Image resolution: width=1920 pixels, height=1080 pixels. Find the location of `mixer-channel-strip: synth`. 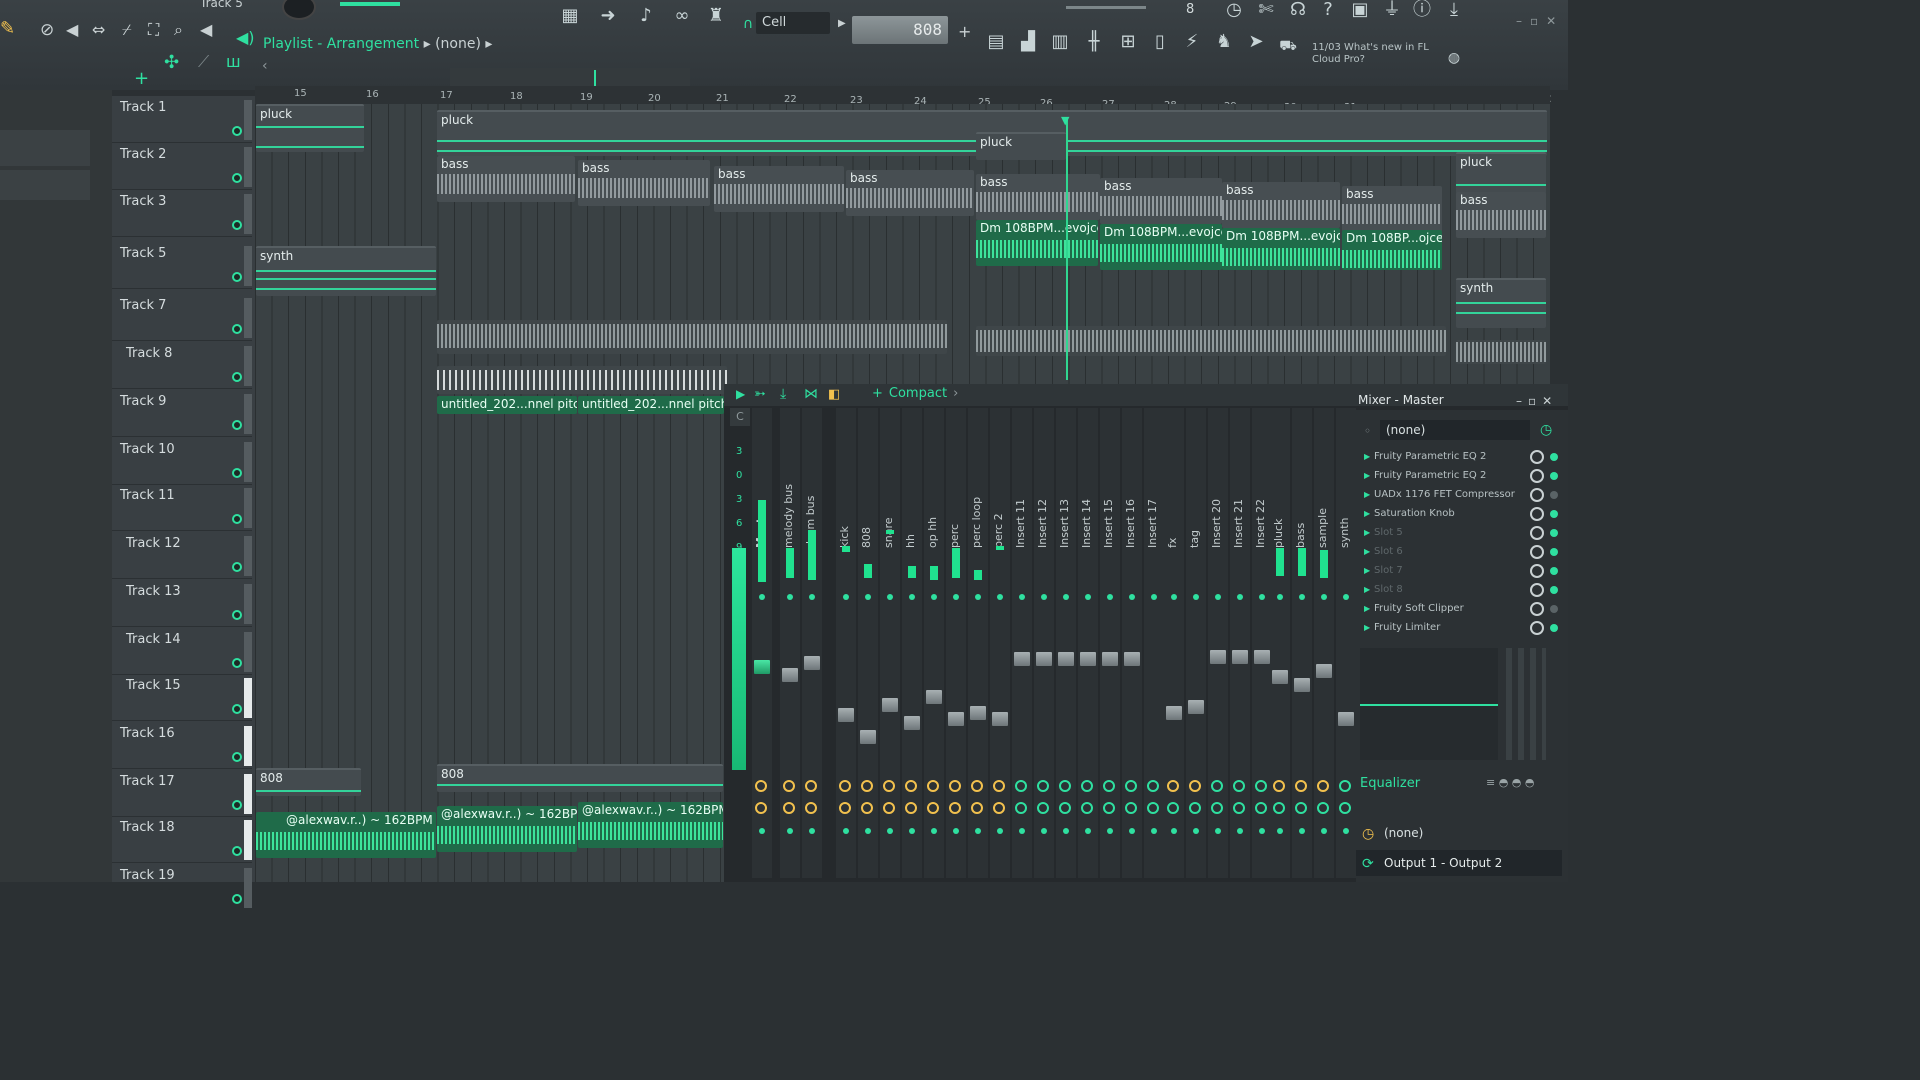

mixer-channel-strip: synth is located at coordinates (1346, 643).